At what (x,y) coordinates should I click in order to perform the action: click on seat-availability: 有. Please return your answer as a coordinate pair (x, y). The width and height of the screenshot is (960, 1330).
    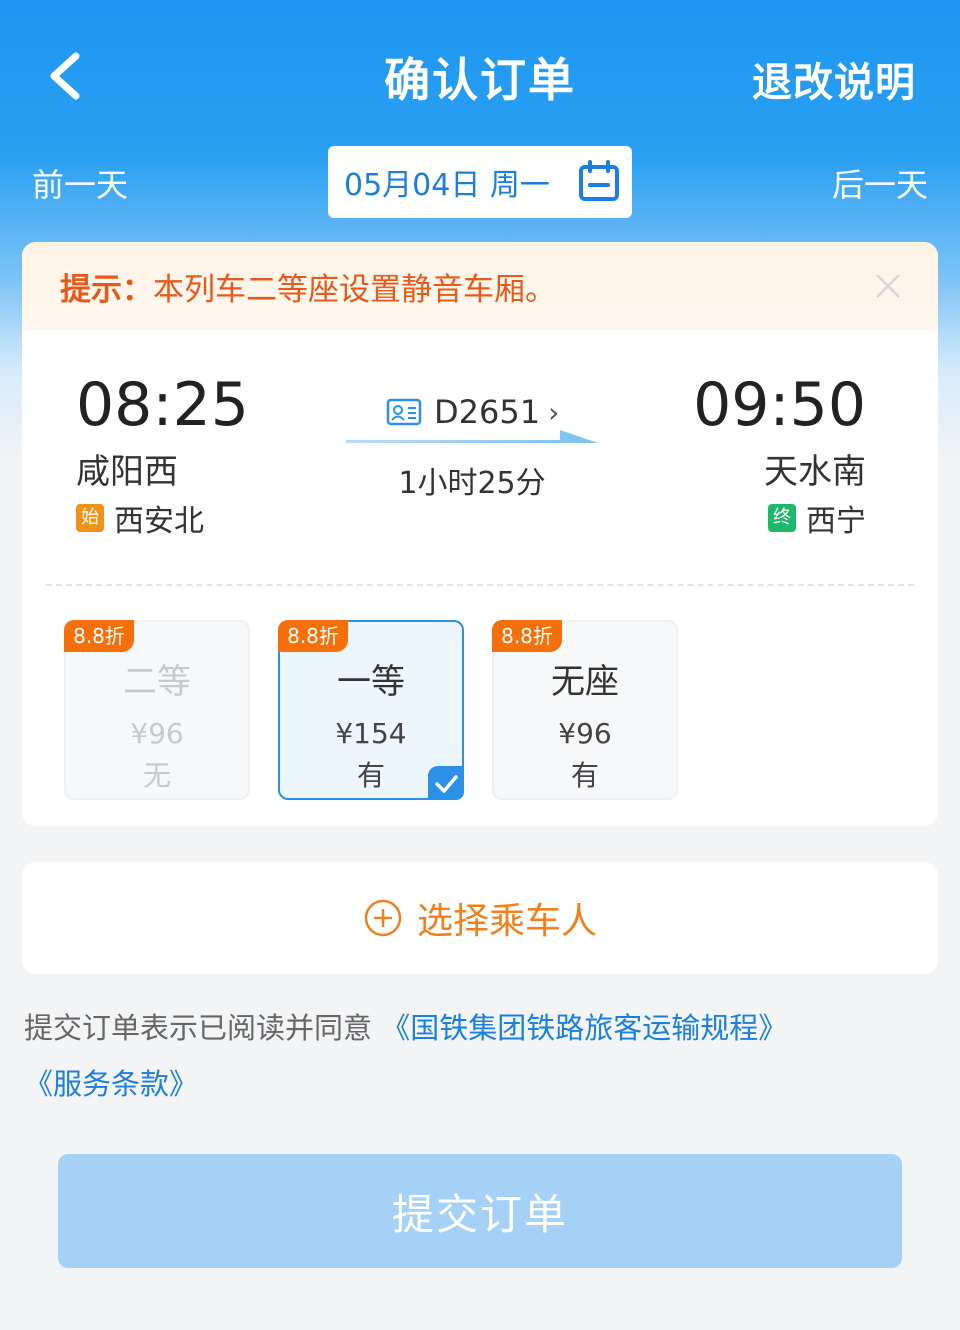
    Looking at the image, I should click on (584, 775).